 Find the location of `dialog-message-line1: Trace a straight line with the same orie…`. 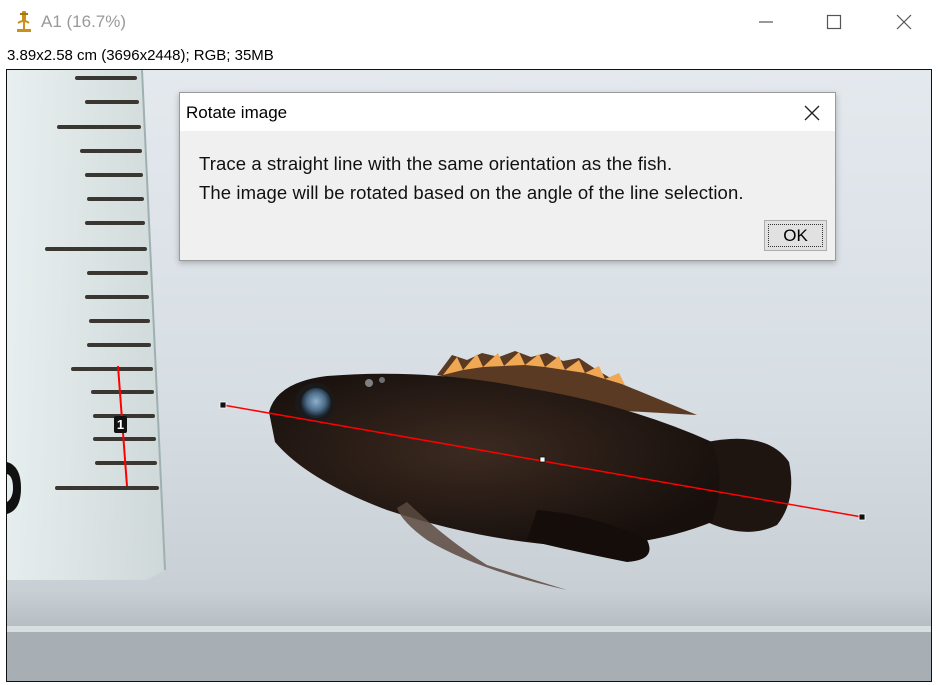

dialog-message-line1: Trace a straight line with the same orie… is located at coordinates (436, 163).